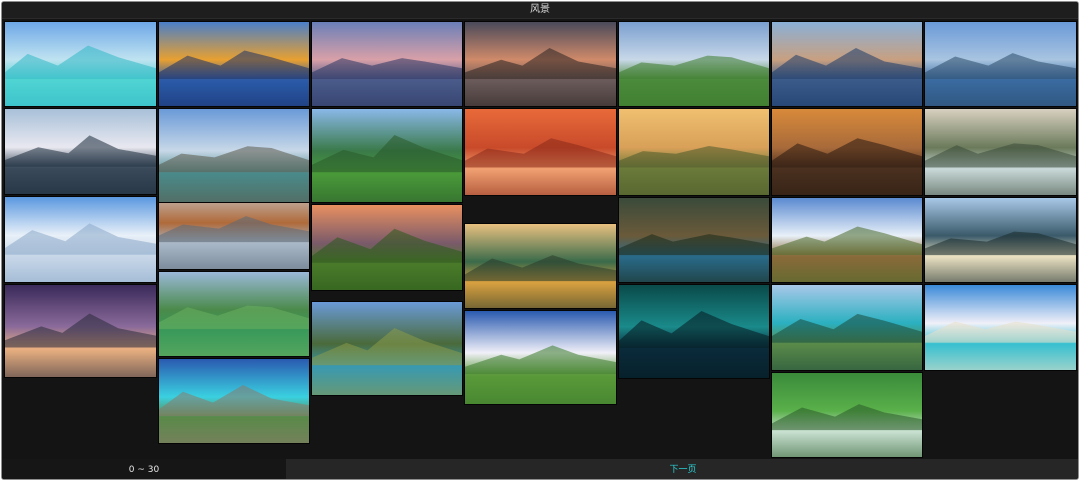  I want to click on mountain-lake-reflection-photo, so click(234, 64).